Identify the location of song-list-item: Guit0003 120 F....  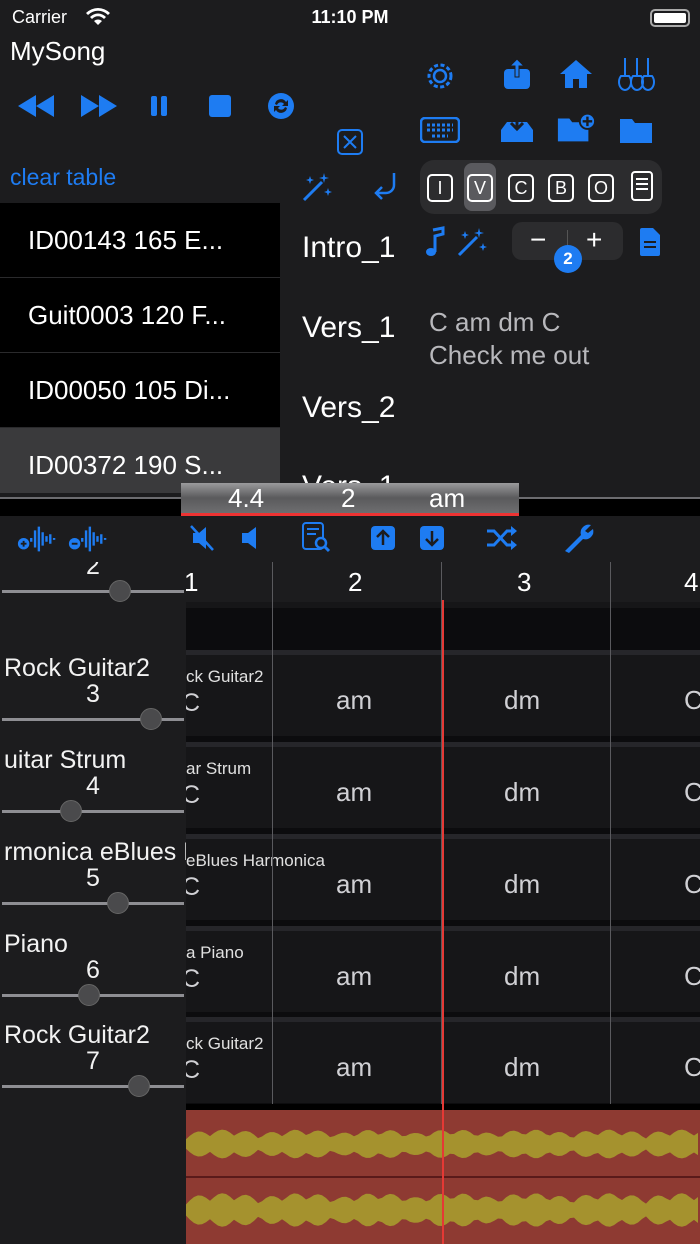
(140, 315).